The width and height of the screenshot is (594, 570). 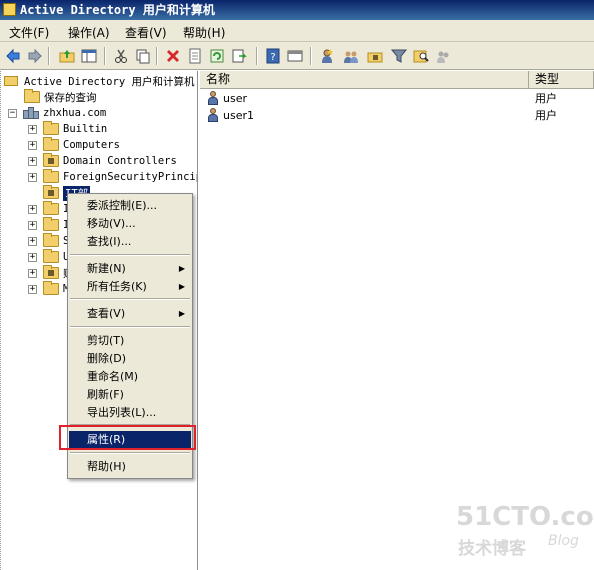 I want to click on menu-item-delete: 删除(D), so click(x=130, y=358).